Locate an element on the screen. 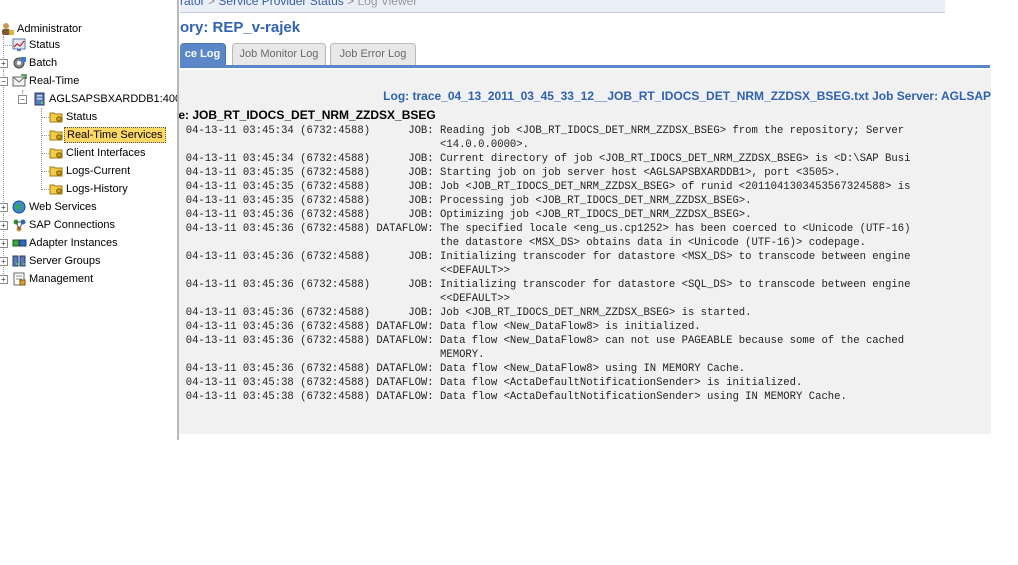 This screenshot has height=565, width=1018. tree-item-server-status: Status is located at coordinates (74, 117).